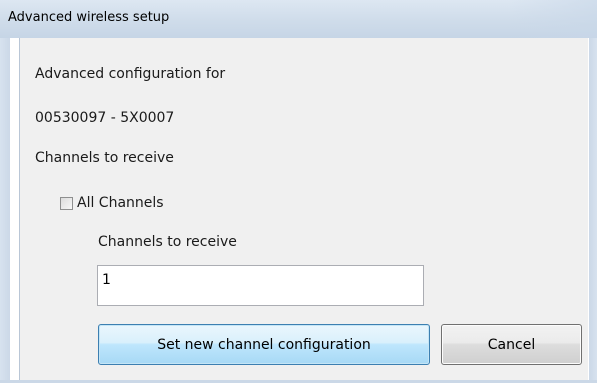 This screenshot has height=383, width=597. I want to click on window-title: Advanced wireless setup, so click(89, 17).